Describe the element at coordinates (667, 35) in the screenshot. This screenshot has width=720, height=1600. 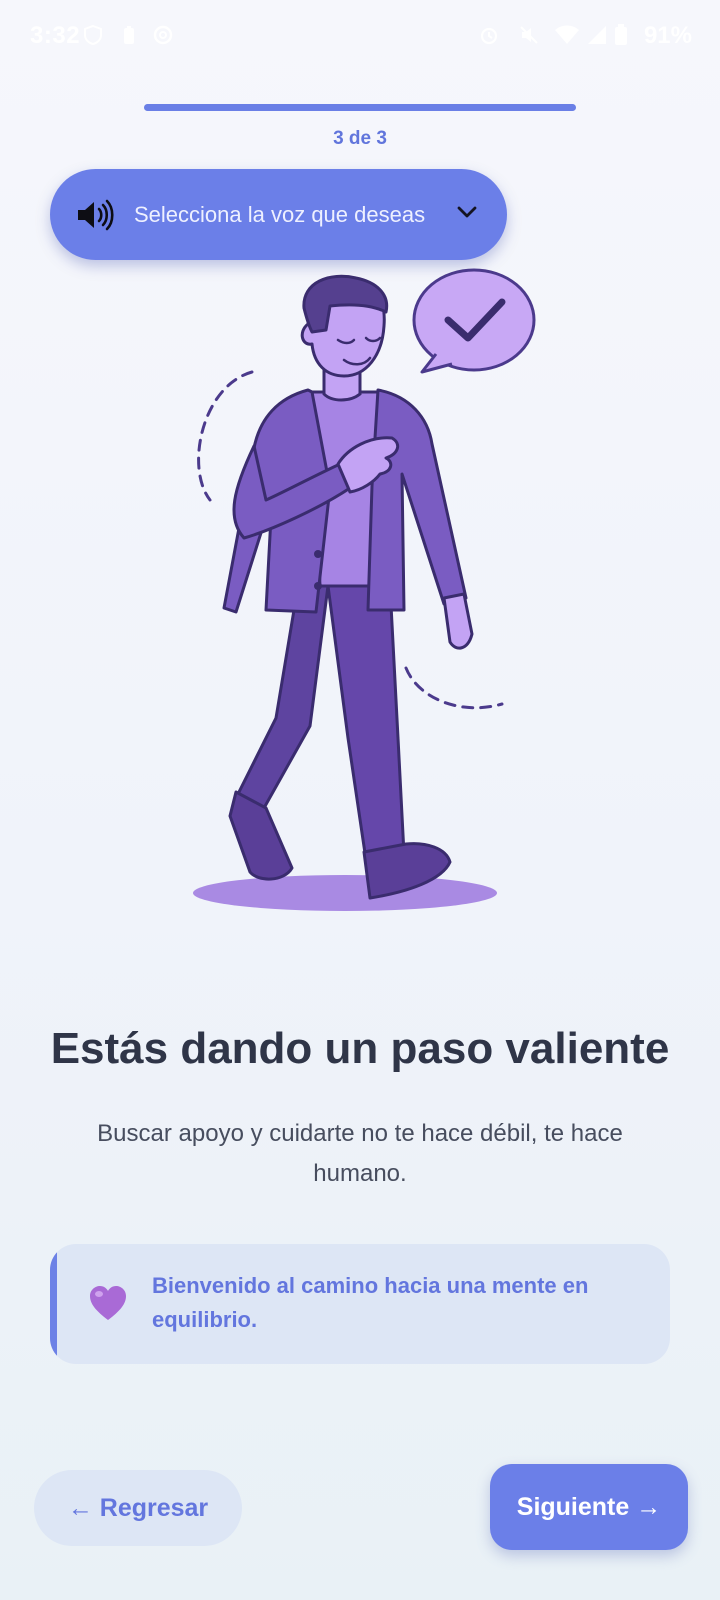
I see `battery-percent: 91%` at that location.